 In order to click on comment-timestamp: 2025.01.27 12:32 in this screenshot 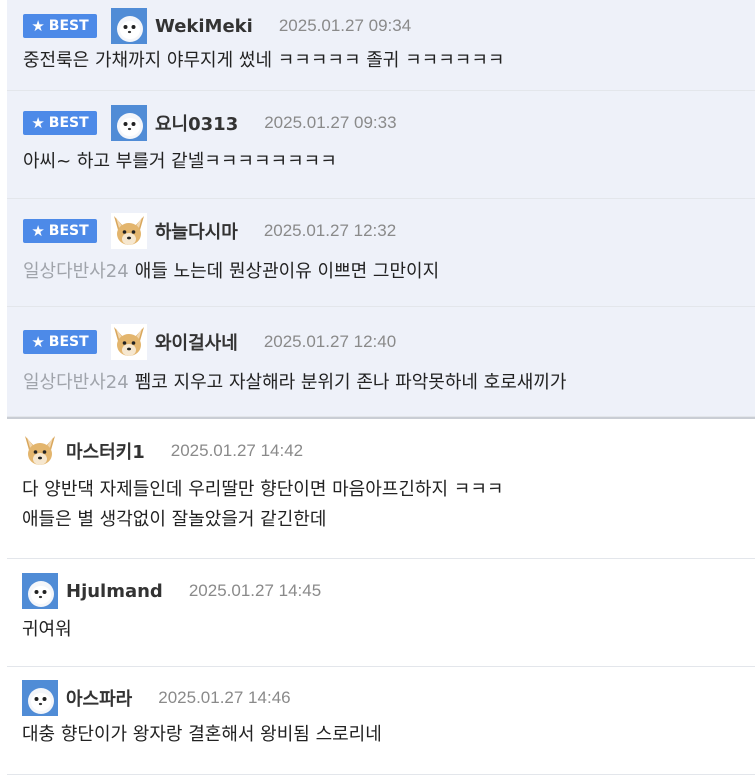, I will do `click(330, 230)`.